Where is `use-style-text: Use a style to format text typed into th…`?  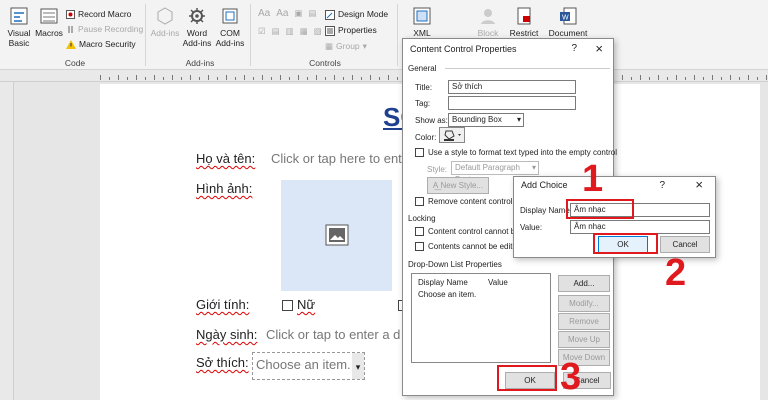
use-style-text: Use a style to format text typed into th… is located at coordinates (522, 152).